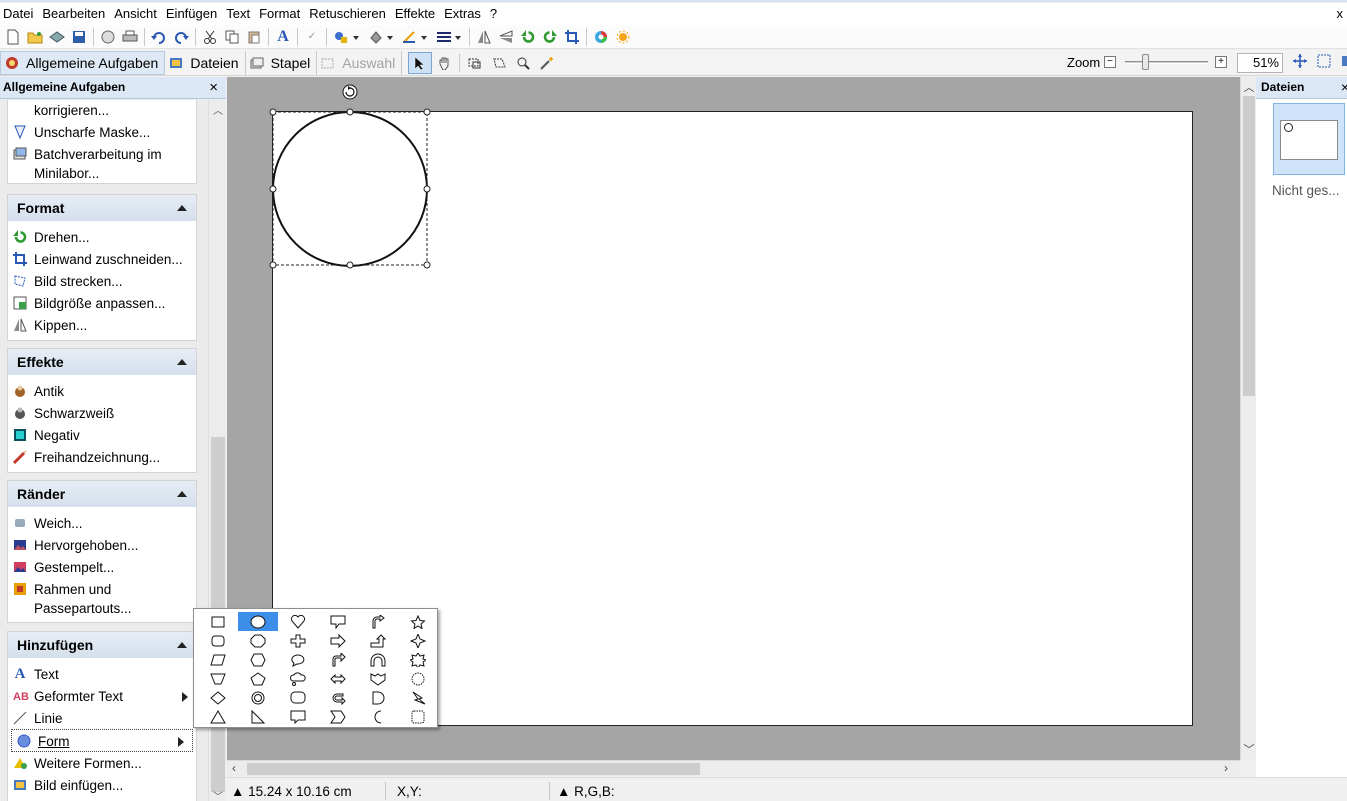 The width and height of the screenshot is (1347, 801). Describe the element at coordinates (205, 62) in the screenshot. I see `tab-dateien: Dateien` at that location.